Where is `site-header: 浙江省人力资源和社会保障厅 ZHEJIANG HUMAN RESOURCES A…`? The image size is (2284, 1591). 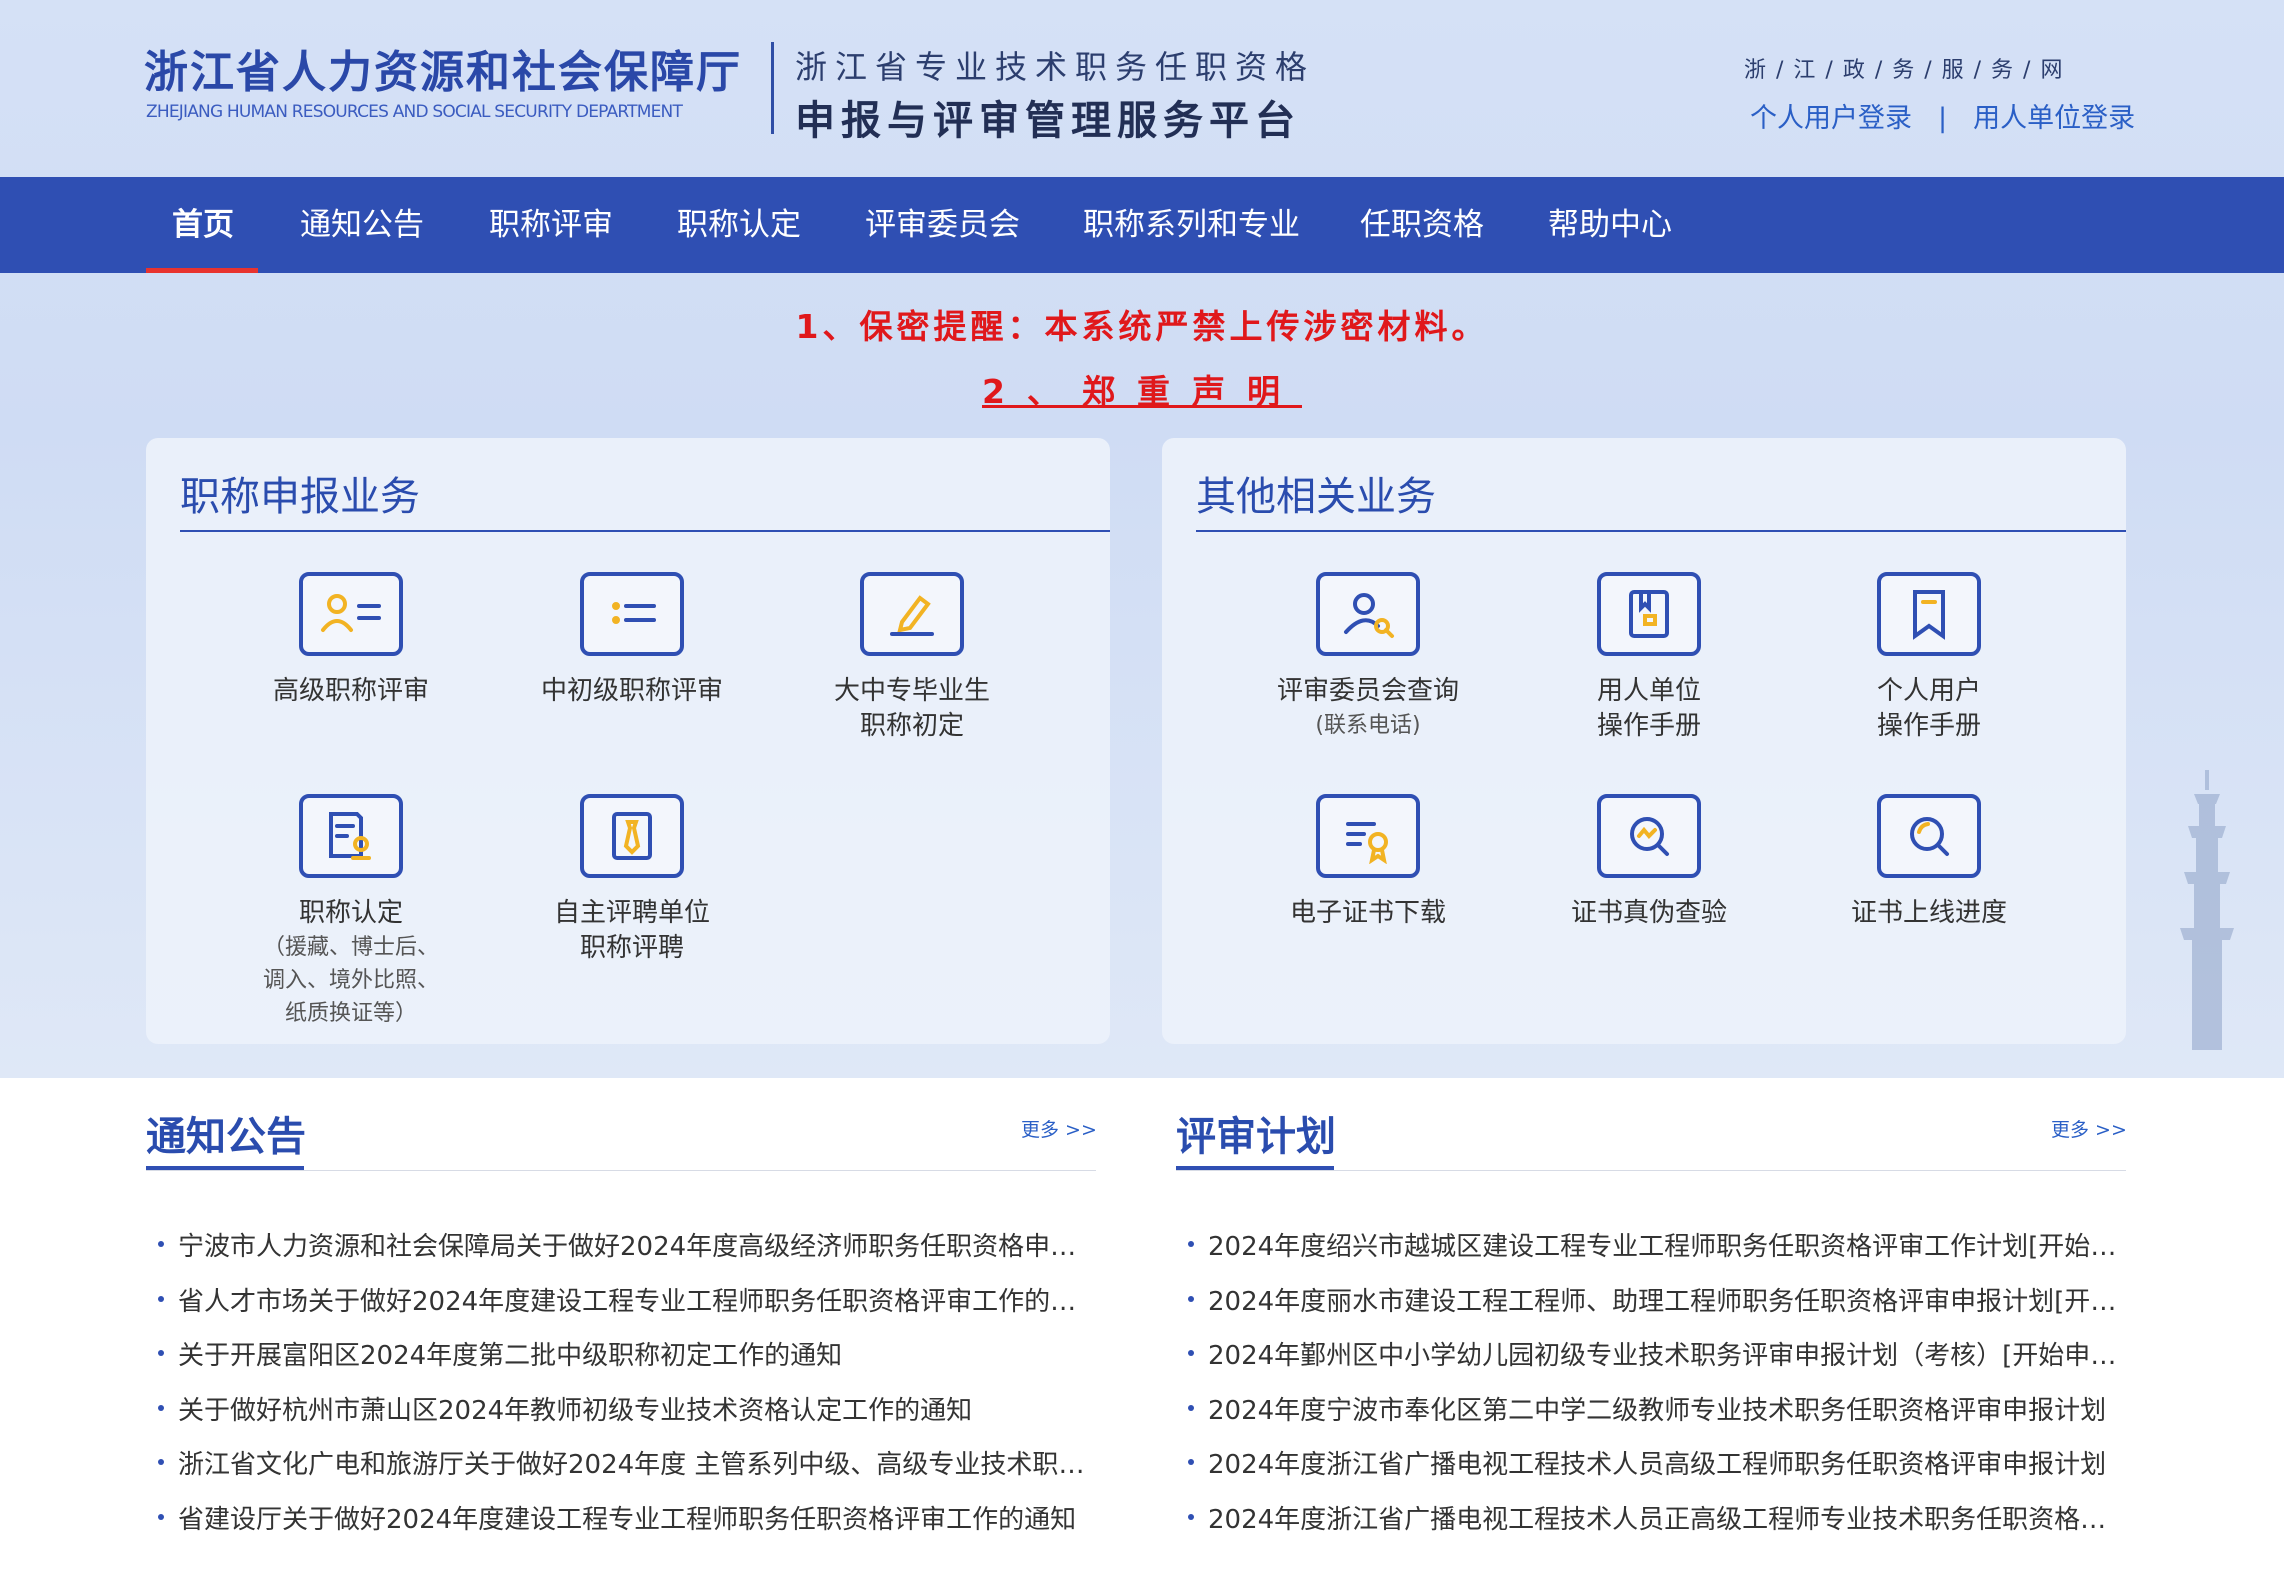
site-header: 浙江省人力资源和社会保障厅 ZHEJIANG HUMAN RESOURCES A… is located at coordinates (1142, 88).